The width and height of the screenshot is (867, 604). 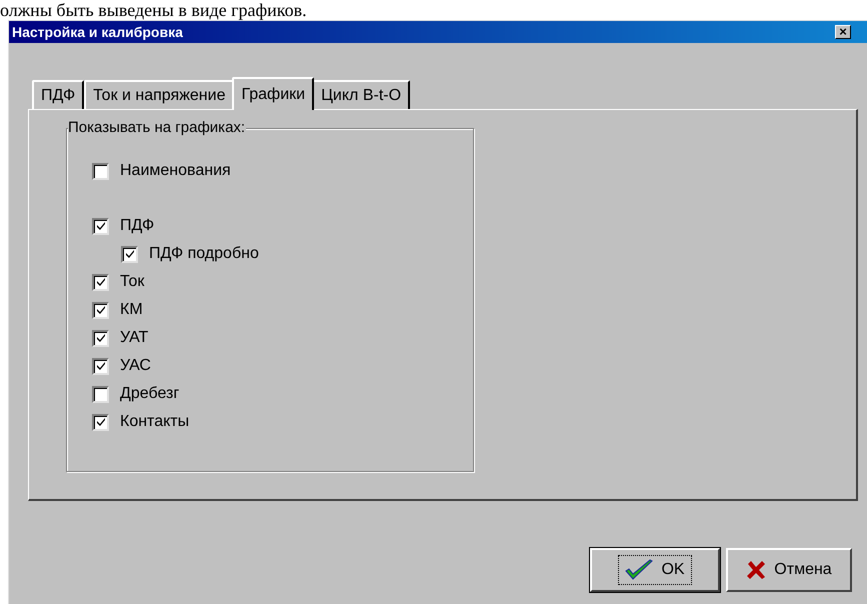 What do you see at coordinates (655, 570) in the screenshot?
I see `ok-button: OK` at bounding box center [655, 570].